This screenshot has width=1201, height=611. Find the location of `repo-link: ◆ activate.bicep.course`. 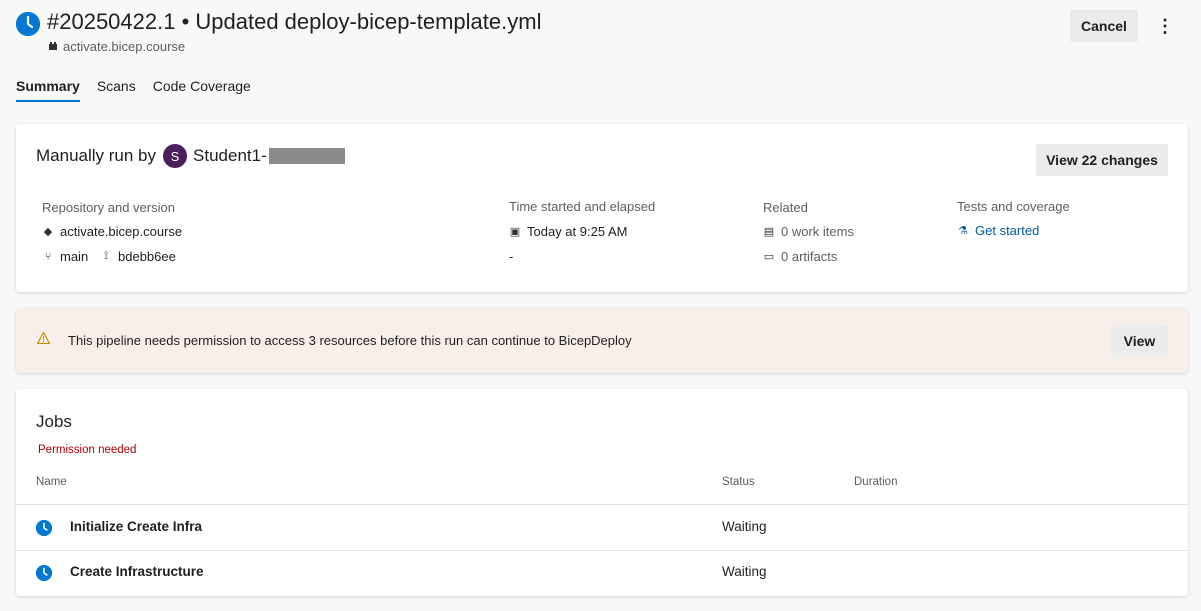

repo-link: ◆ activate.bicep.course is located at coordinates (112, 231).